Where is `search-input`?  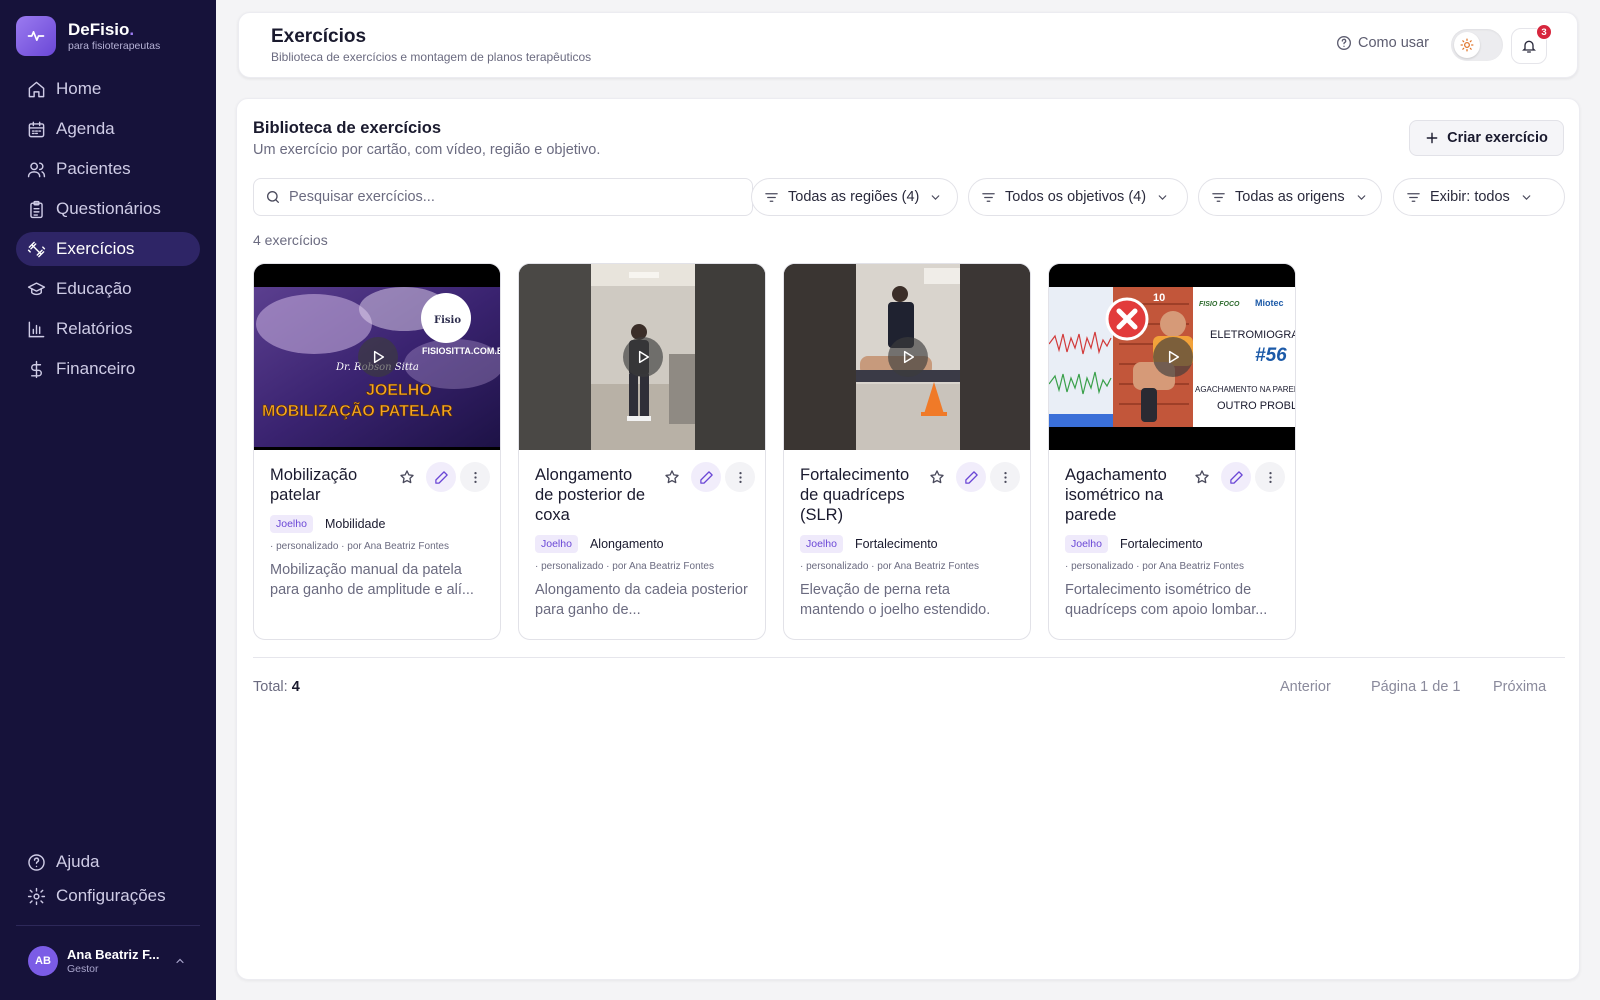 search-input is located at coordinates (509, 197).